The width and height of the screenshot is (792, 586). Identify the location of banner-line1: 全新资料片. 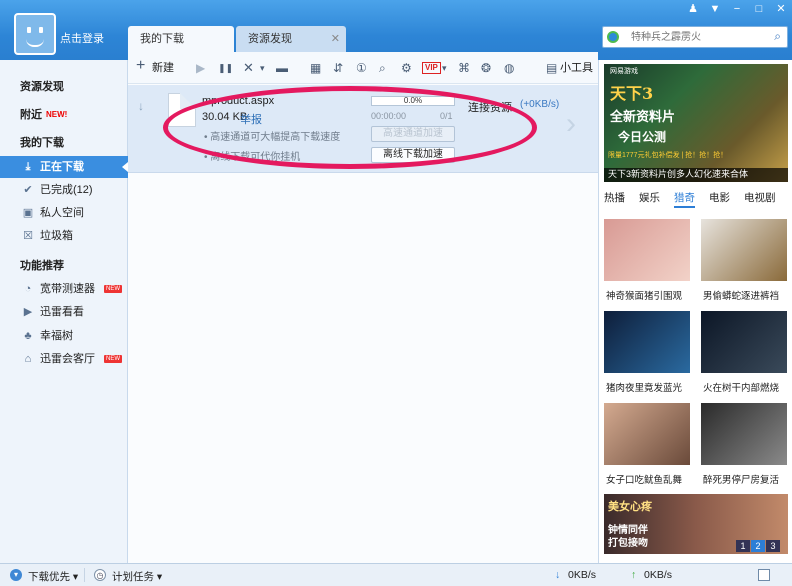
(643, 116).